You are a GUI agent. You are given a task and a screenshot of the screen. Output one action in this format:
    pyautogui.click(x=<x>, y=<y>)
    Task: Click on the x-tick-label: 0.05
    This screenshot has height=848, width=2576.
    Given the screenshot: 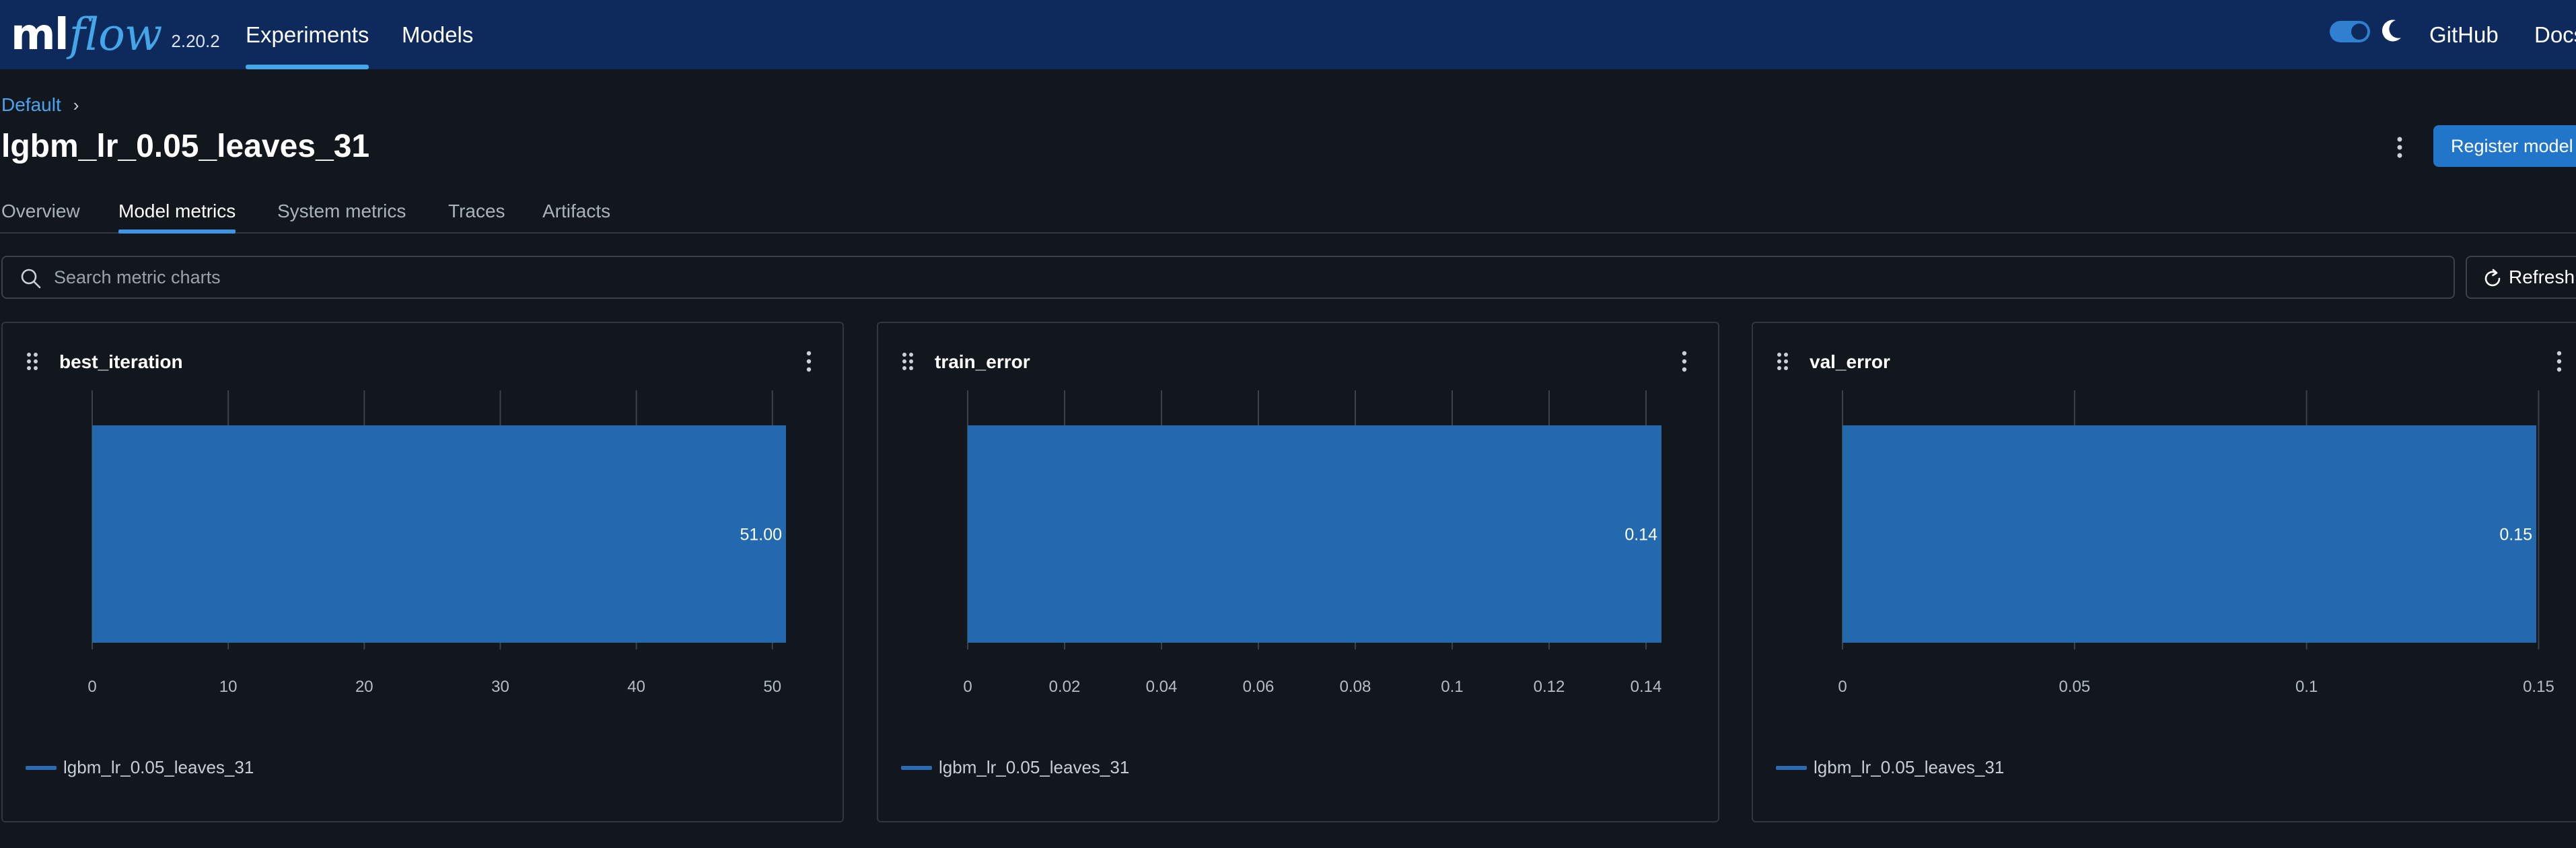 What is the action you would take?
    pyautogui.click(x=2074, y=687)
    